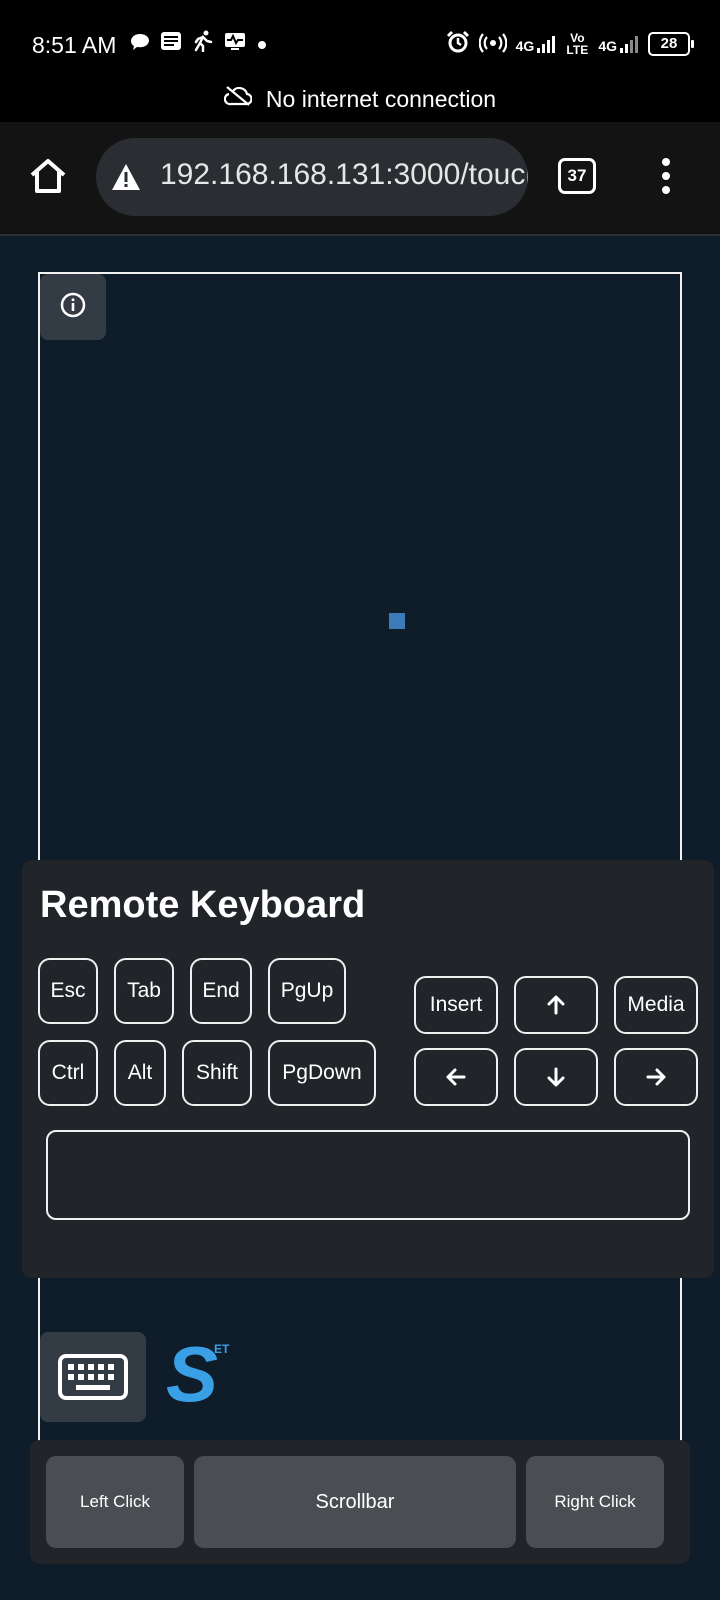  I want to click on logo-superscript: ET, so click(222, 1349).